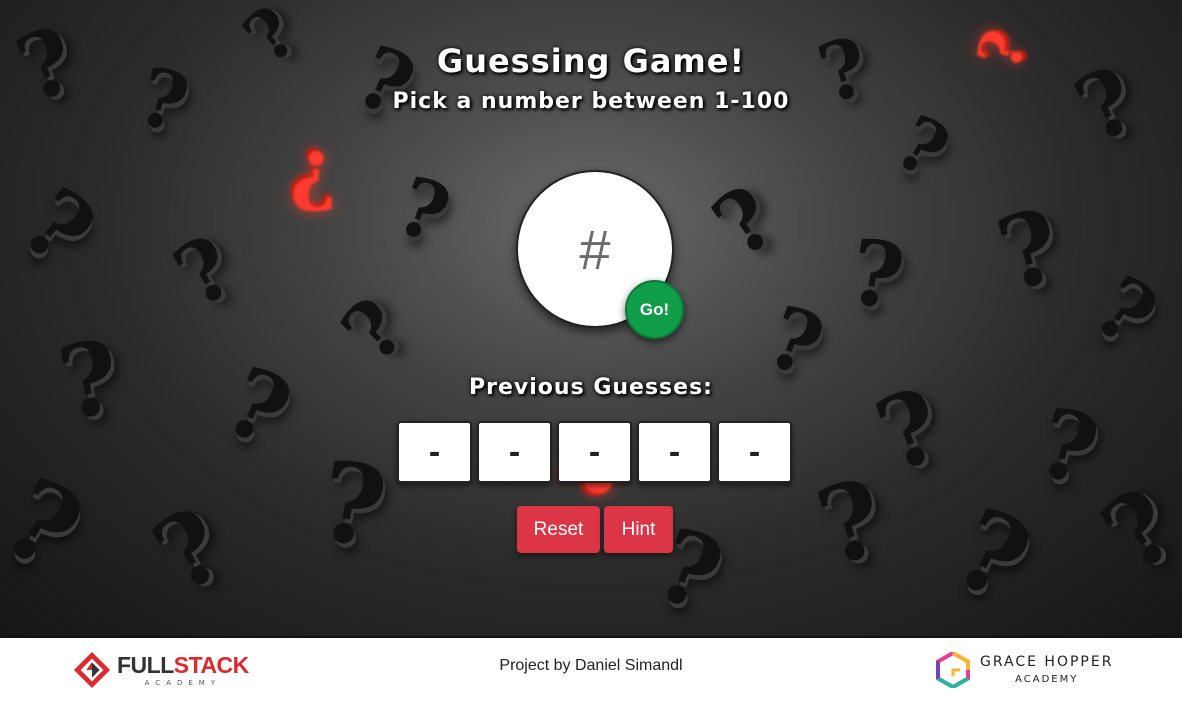  Describe the element at coordinates (313, 180) in the screenshot. I see `red-question-mark-decoration: ?` at that location.